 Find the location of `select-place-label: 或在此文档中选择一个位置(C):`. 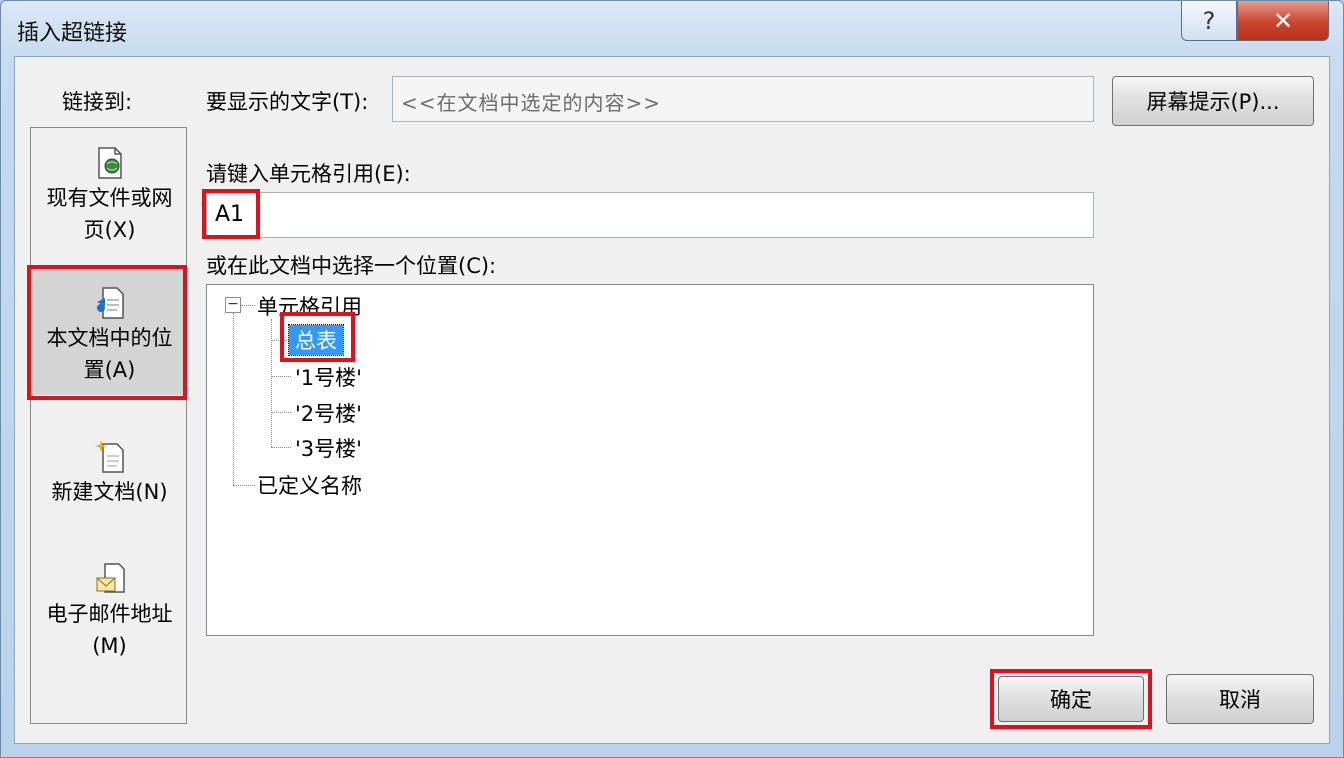

select-place-label: 或在此文档中选择一个位置(C): is located at coordinates (351, 266).